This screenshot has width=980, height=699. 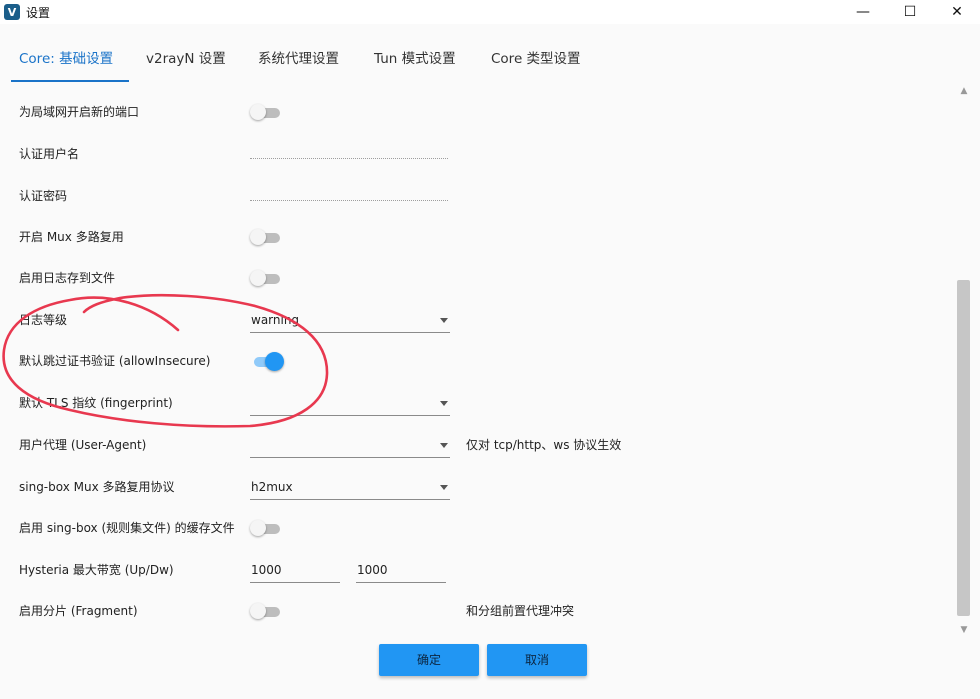 I want to click on allow-insecure-toggle, so click(x=267, y=361).